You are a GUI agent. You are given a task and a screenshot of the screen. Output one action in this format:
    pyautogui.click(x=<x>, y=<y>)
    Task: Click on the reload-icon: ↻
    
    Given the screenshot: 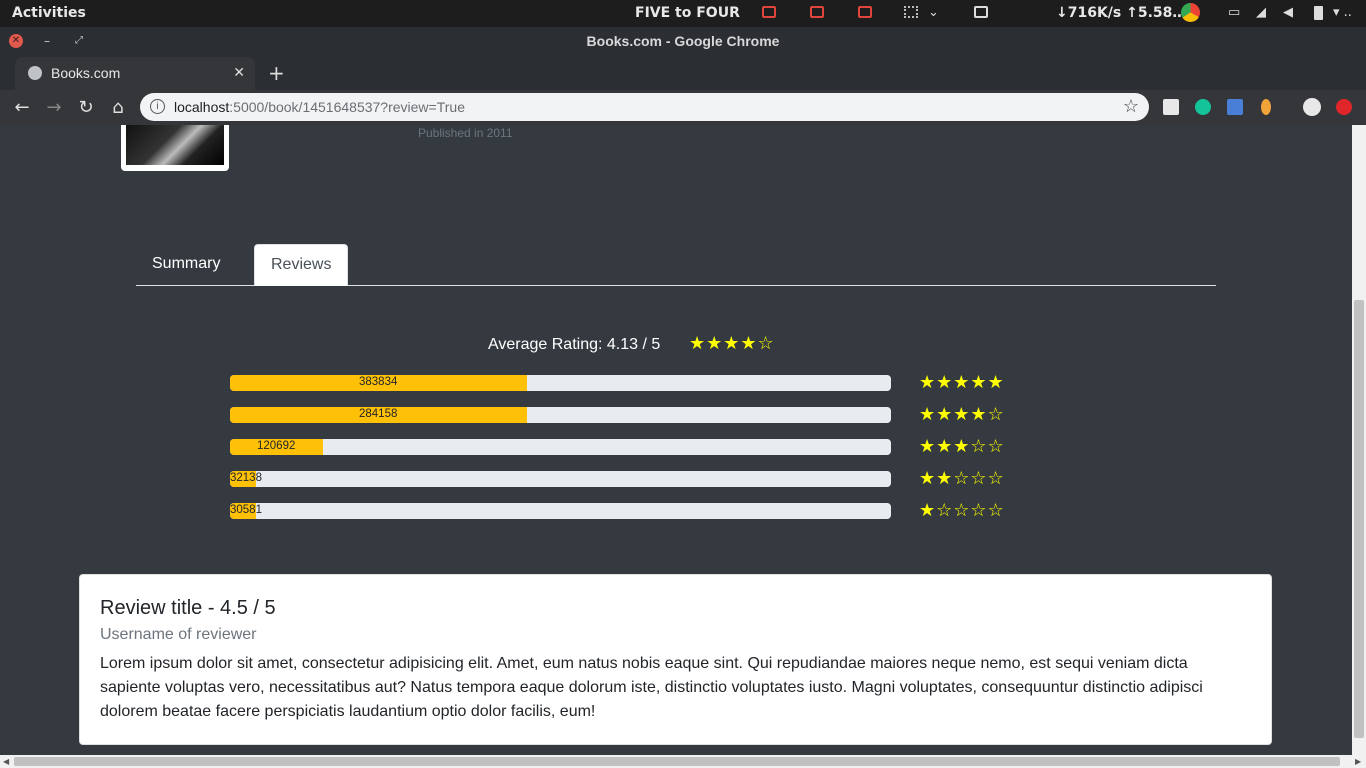 What is the action you would take?
    pyautogui.click(x=86, y=107)
    